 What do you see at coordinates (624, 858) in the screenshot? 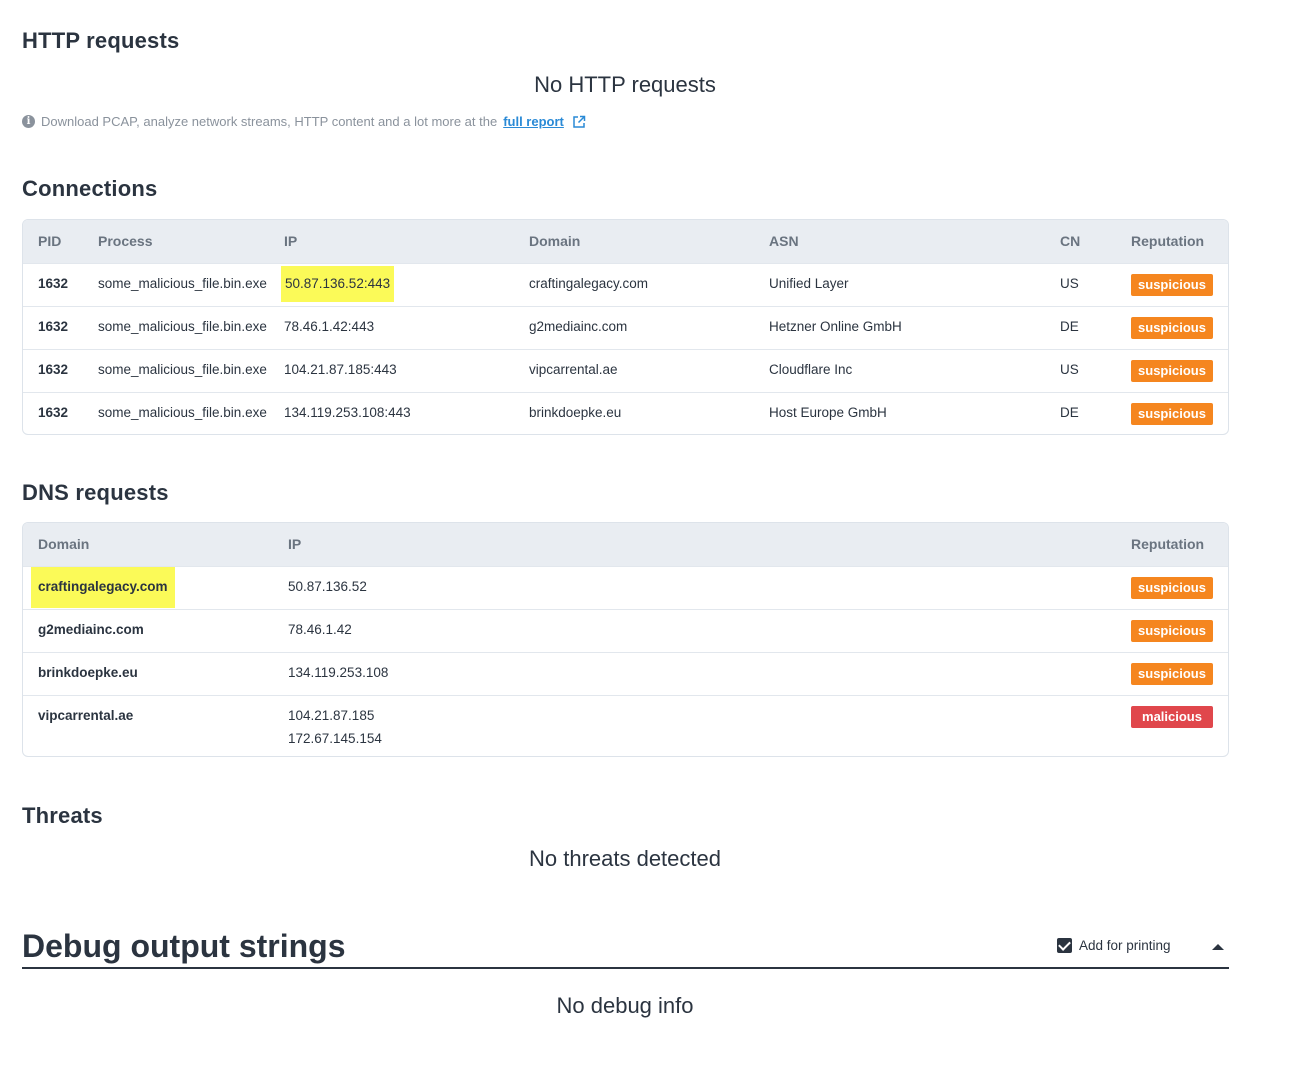
I see `threats-empty-message: No threats detected` at bounding box center [624, 858].